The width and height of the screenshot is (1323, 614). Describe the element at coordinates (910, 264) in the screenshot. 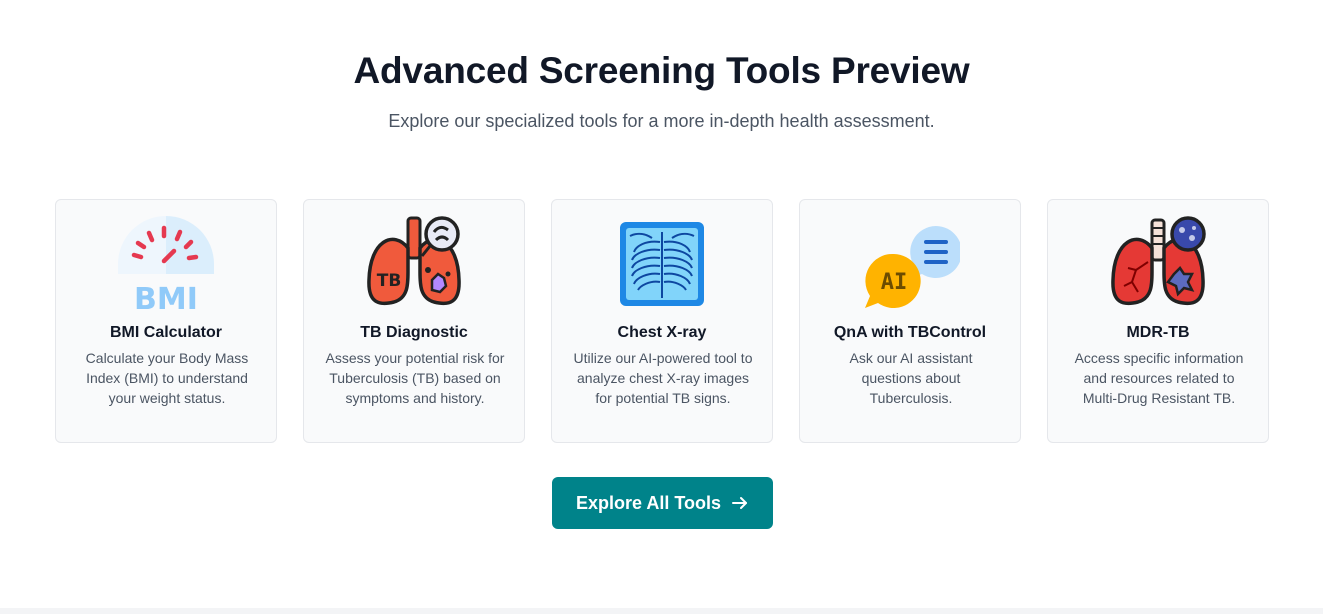

I see `ai-chat-icon: AI` at that location.